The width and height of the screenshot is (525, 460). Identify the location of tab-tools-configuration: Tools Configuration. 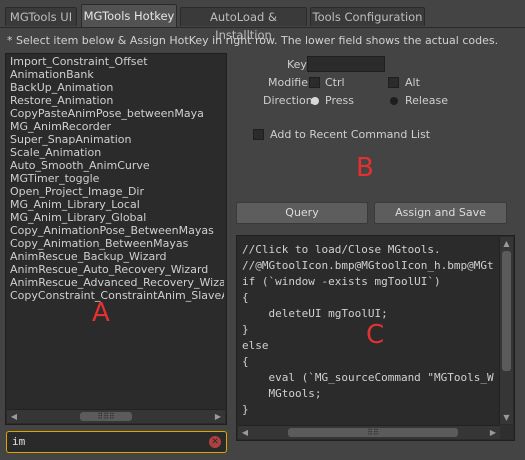
(367, 16).